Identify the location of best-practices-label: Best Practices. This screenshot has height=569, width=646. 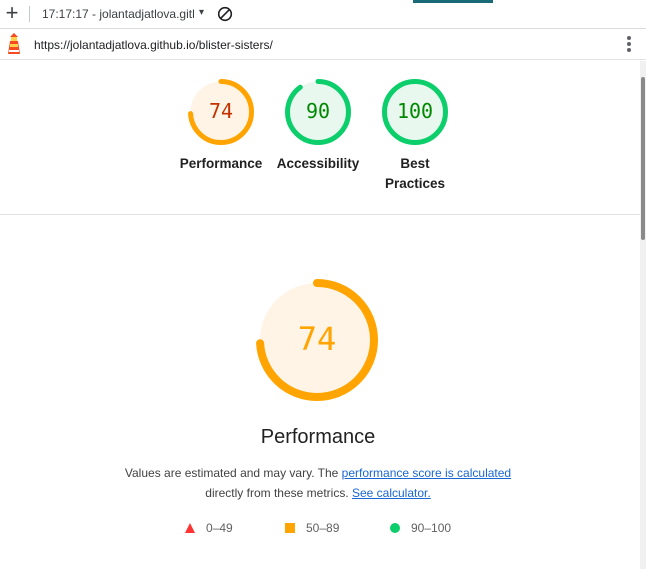
(415, 174).